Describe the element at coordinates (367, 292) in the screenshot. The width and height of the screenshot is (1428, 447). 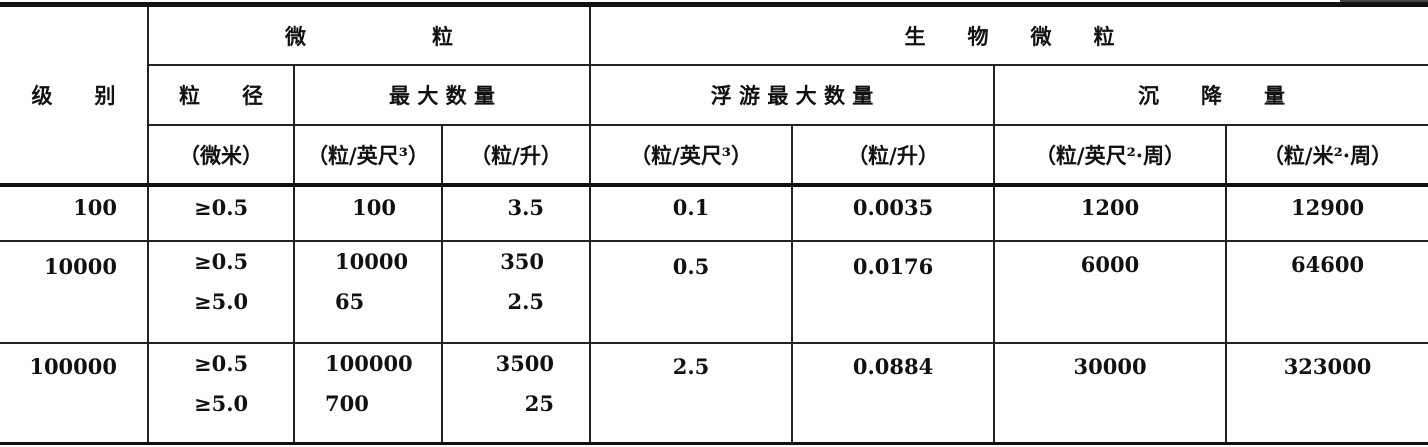
I see `count-ft3-cell: 10000 65` at that location.